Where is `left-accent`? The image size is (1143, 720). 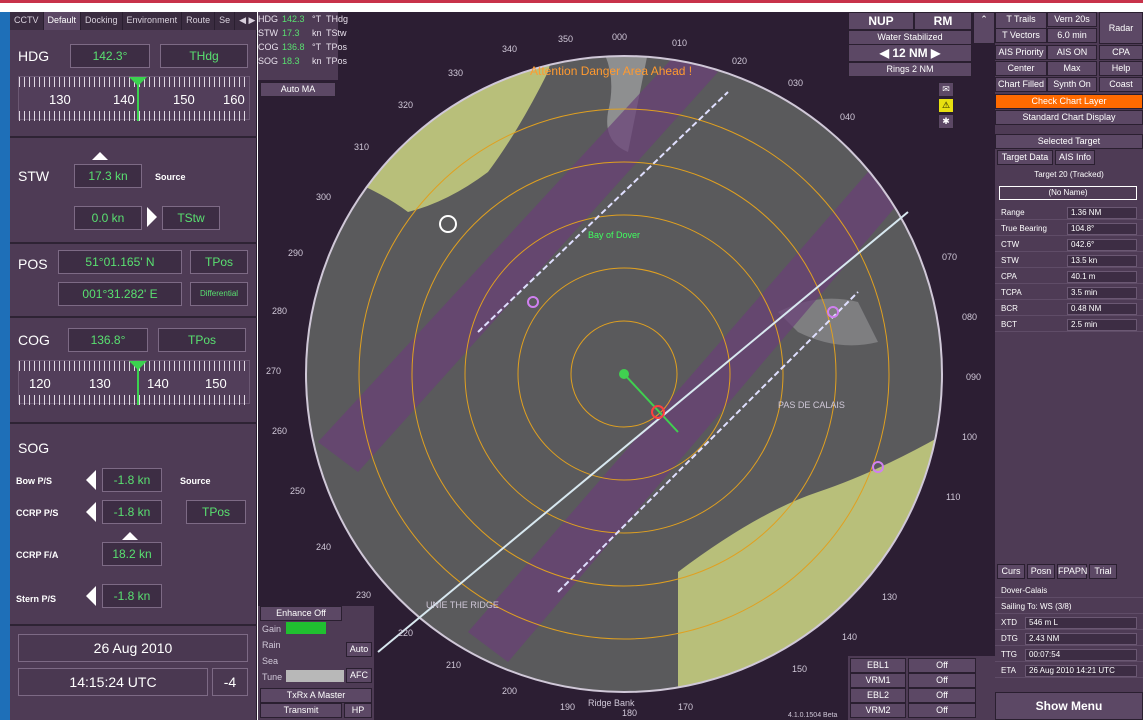 left-accent is located at coordinates (5, 366).